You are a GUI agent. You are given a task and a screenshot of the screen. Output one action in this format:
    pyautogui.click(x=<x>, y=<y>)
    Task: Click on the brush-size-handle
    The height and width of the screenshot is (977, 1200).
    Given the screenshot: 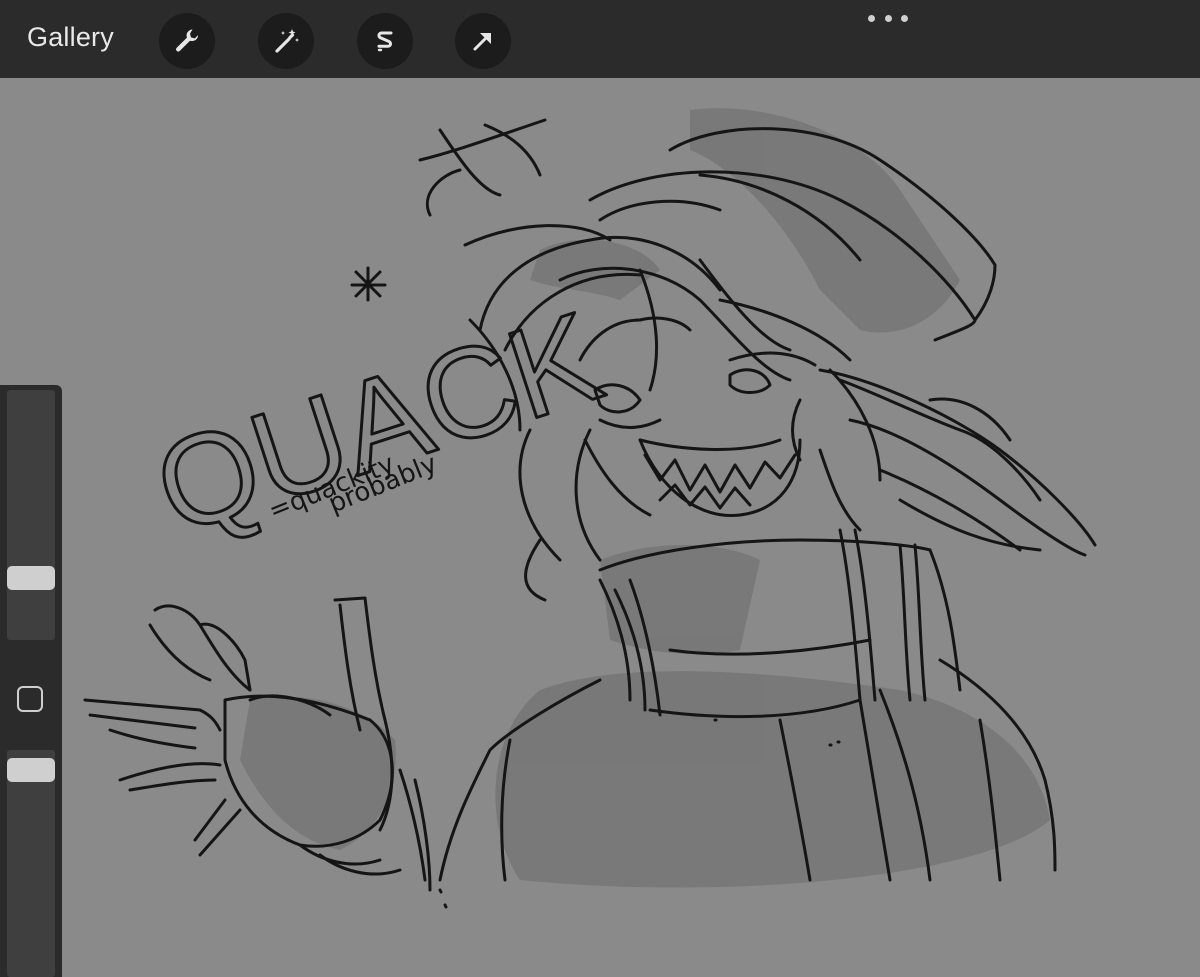 What is the action you would take?
    pyautogui.click(x=31, y=578)
    